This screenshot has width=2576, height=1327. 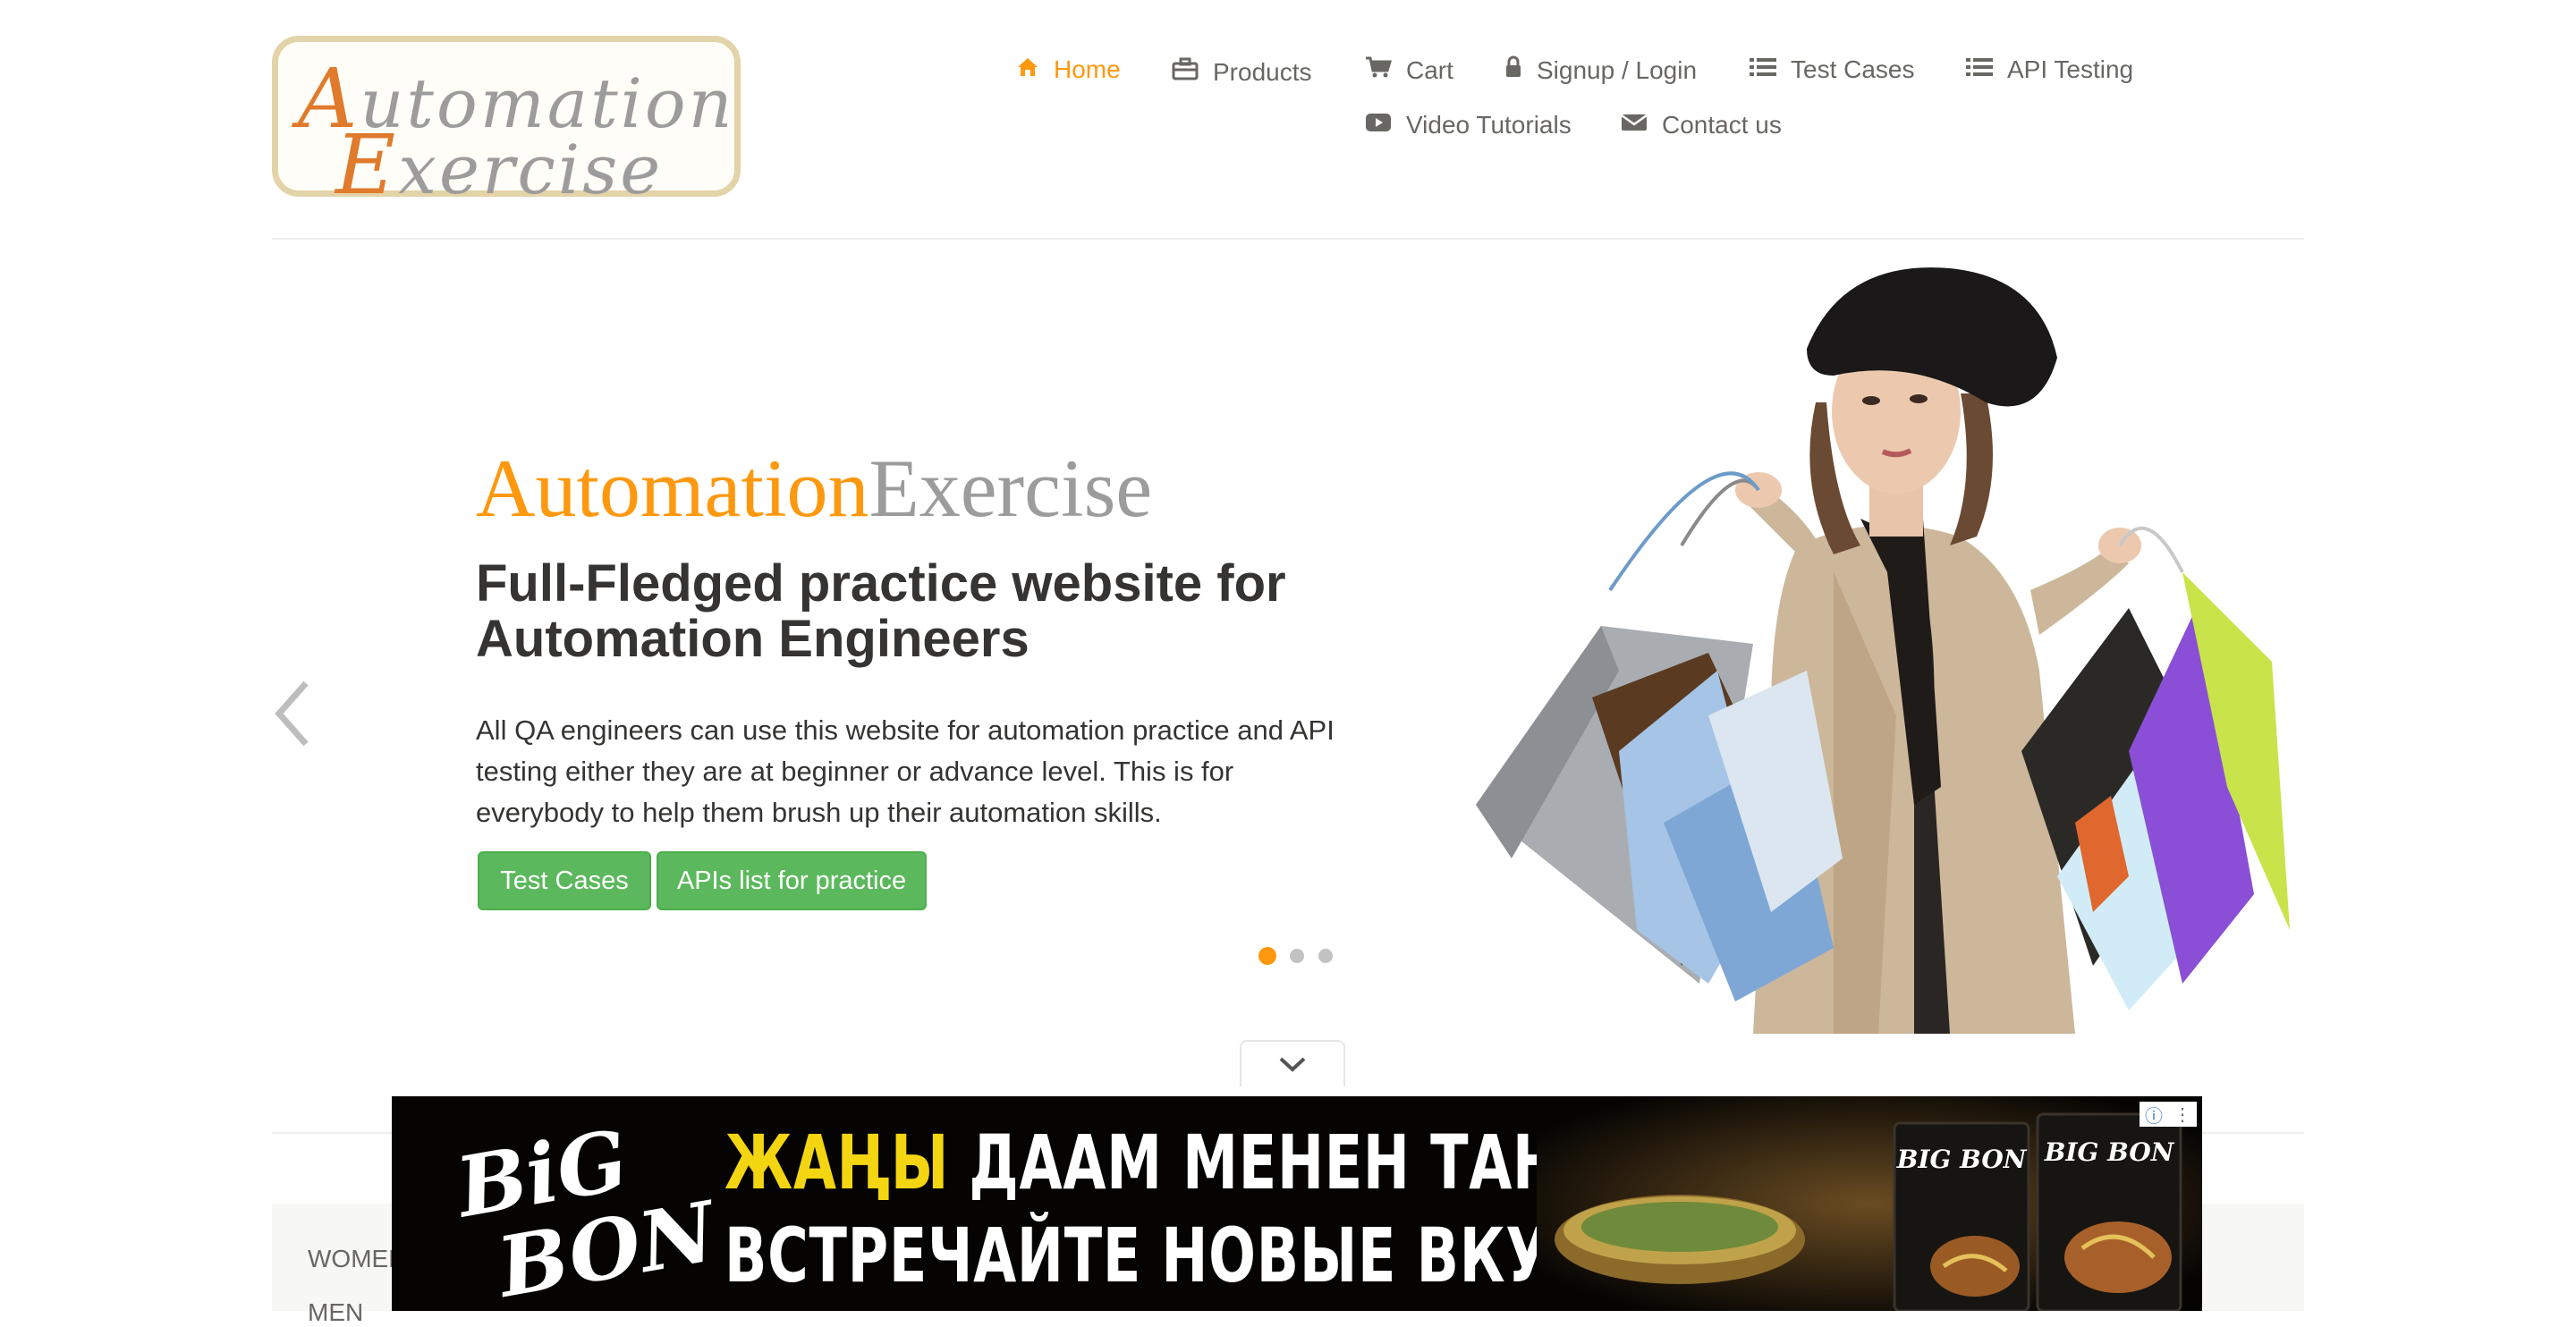 I want to click on slider-prev-button, so click(x=292, y=714).